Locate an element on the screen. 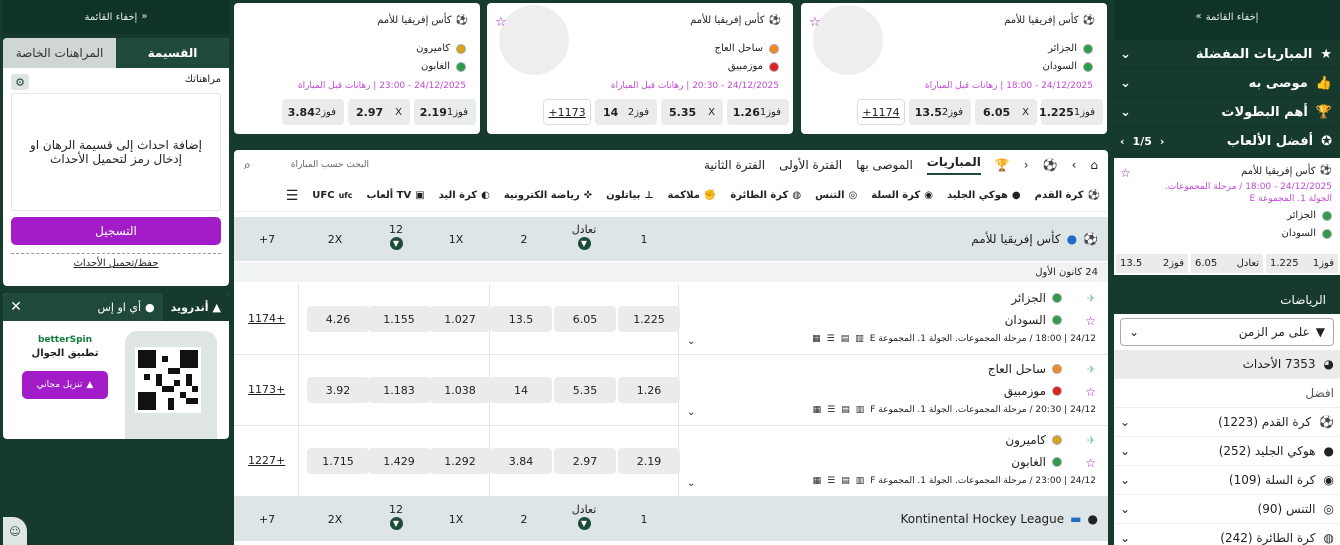 Image resolution: width=1340 pixels, height=545 pixels. favorites-item: ★ المباريات المفضلة ⌄ is located at coordinates (1227, 54).